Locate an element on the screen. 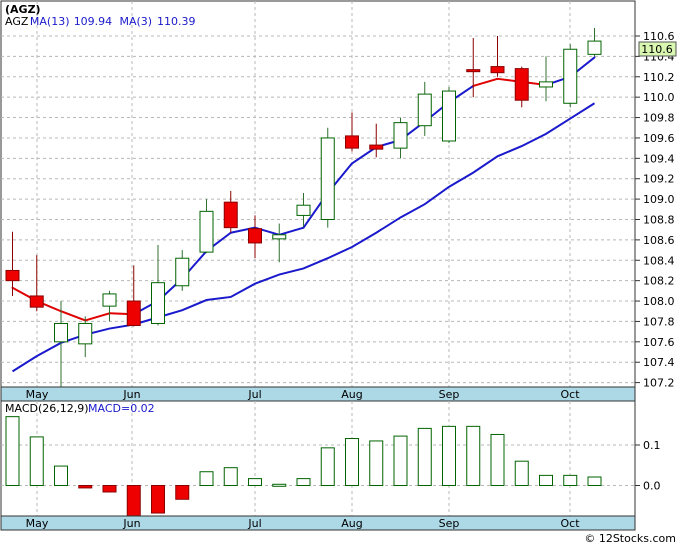 The image size is (680, 546). macd-y-axis: 0.1 0.0 is located at coordinates (648, 466).